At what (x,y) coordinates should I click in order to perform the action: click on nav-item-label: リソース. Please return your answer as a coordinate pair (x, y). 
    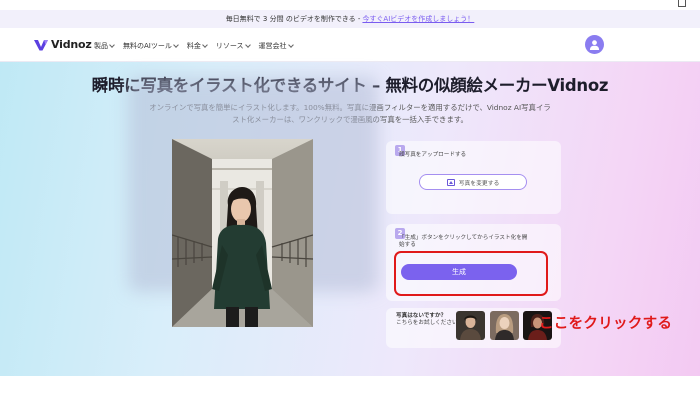
    Looking at the image, I should click on (229, 46).